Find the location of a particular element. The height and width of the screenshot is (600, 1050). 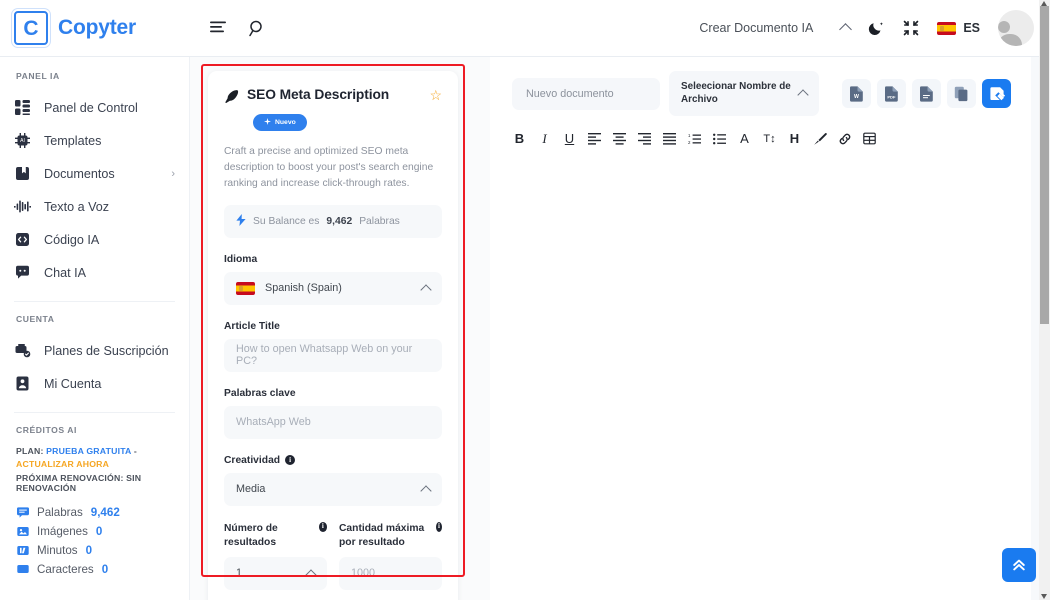

align-right-button is located at coordinates (644, 138).